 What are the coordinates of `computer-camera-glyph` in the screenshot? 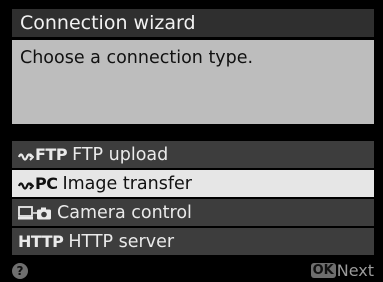 It's located at (34, 212).